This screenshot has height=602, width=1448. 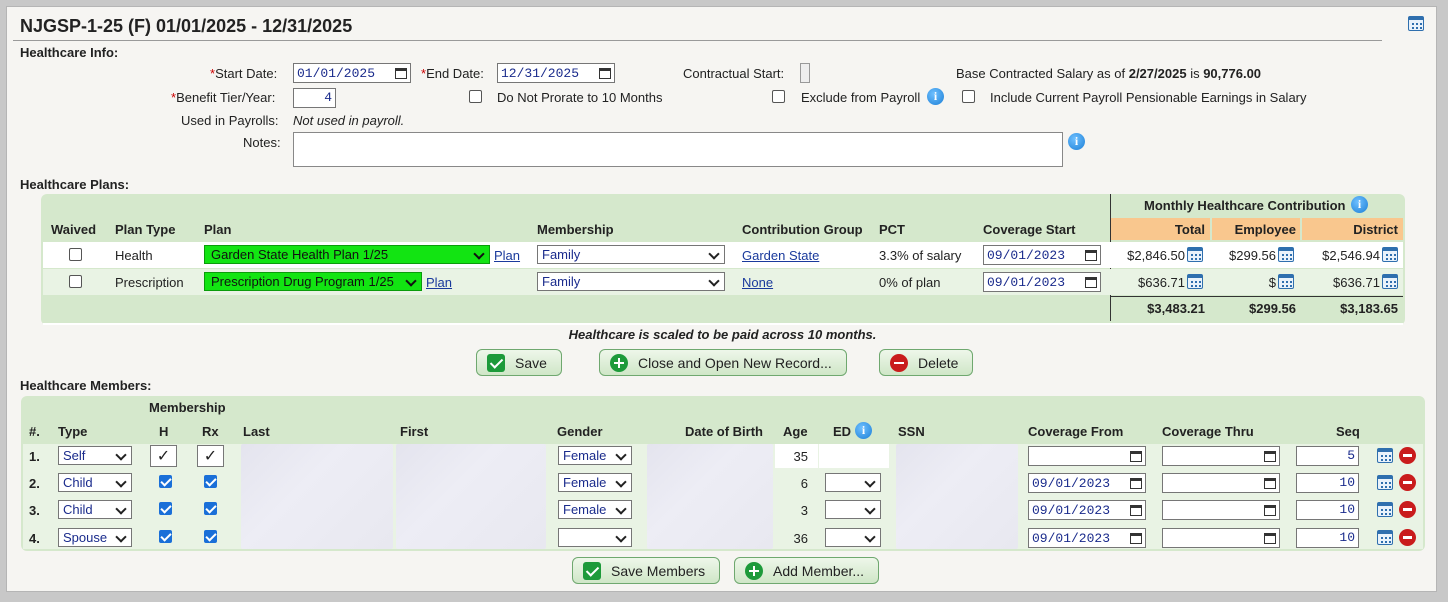 What do you see at coordinates (575, 229) in the screenshot?
I see `col-membership: Membership` at bounding box center [575, 229].